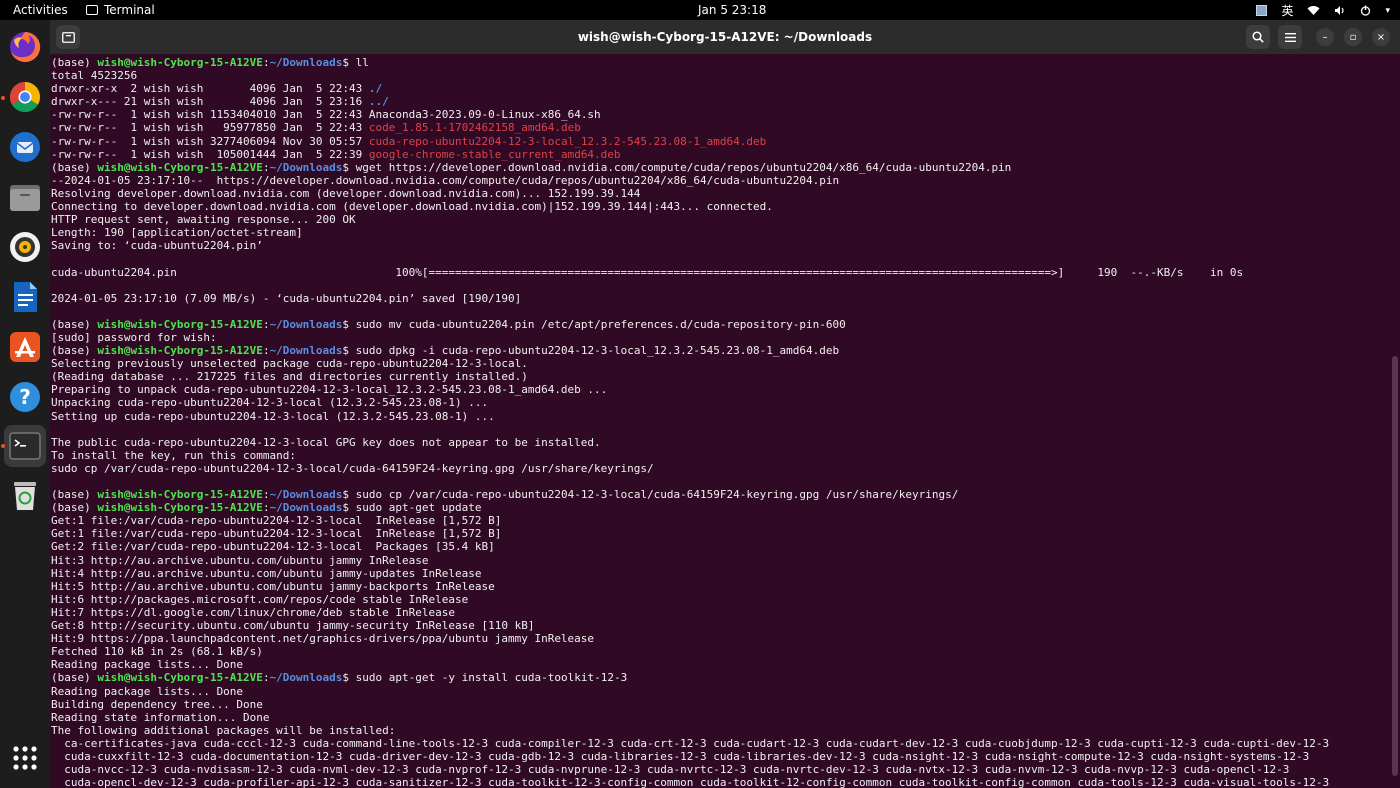 The image size is (1400, 788). I want to click on dock-item-rhythmbox, so click(25, 247).